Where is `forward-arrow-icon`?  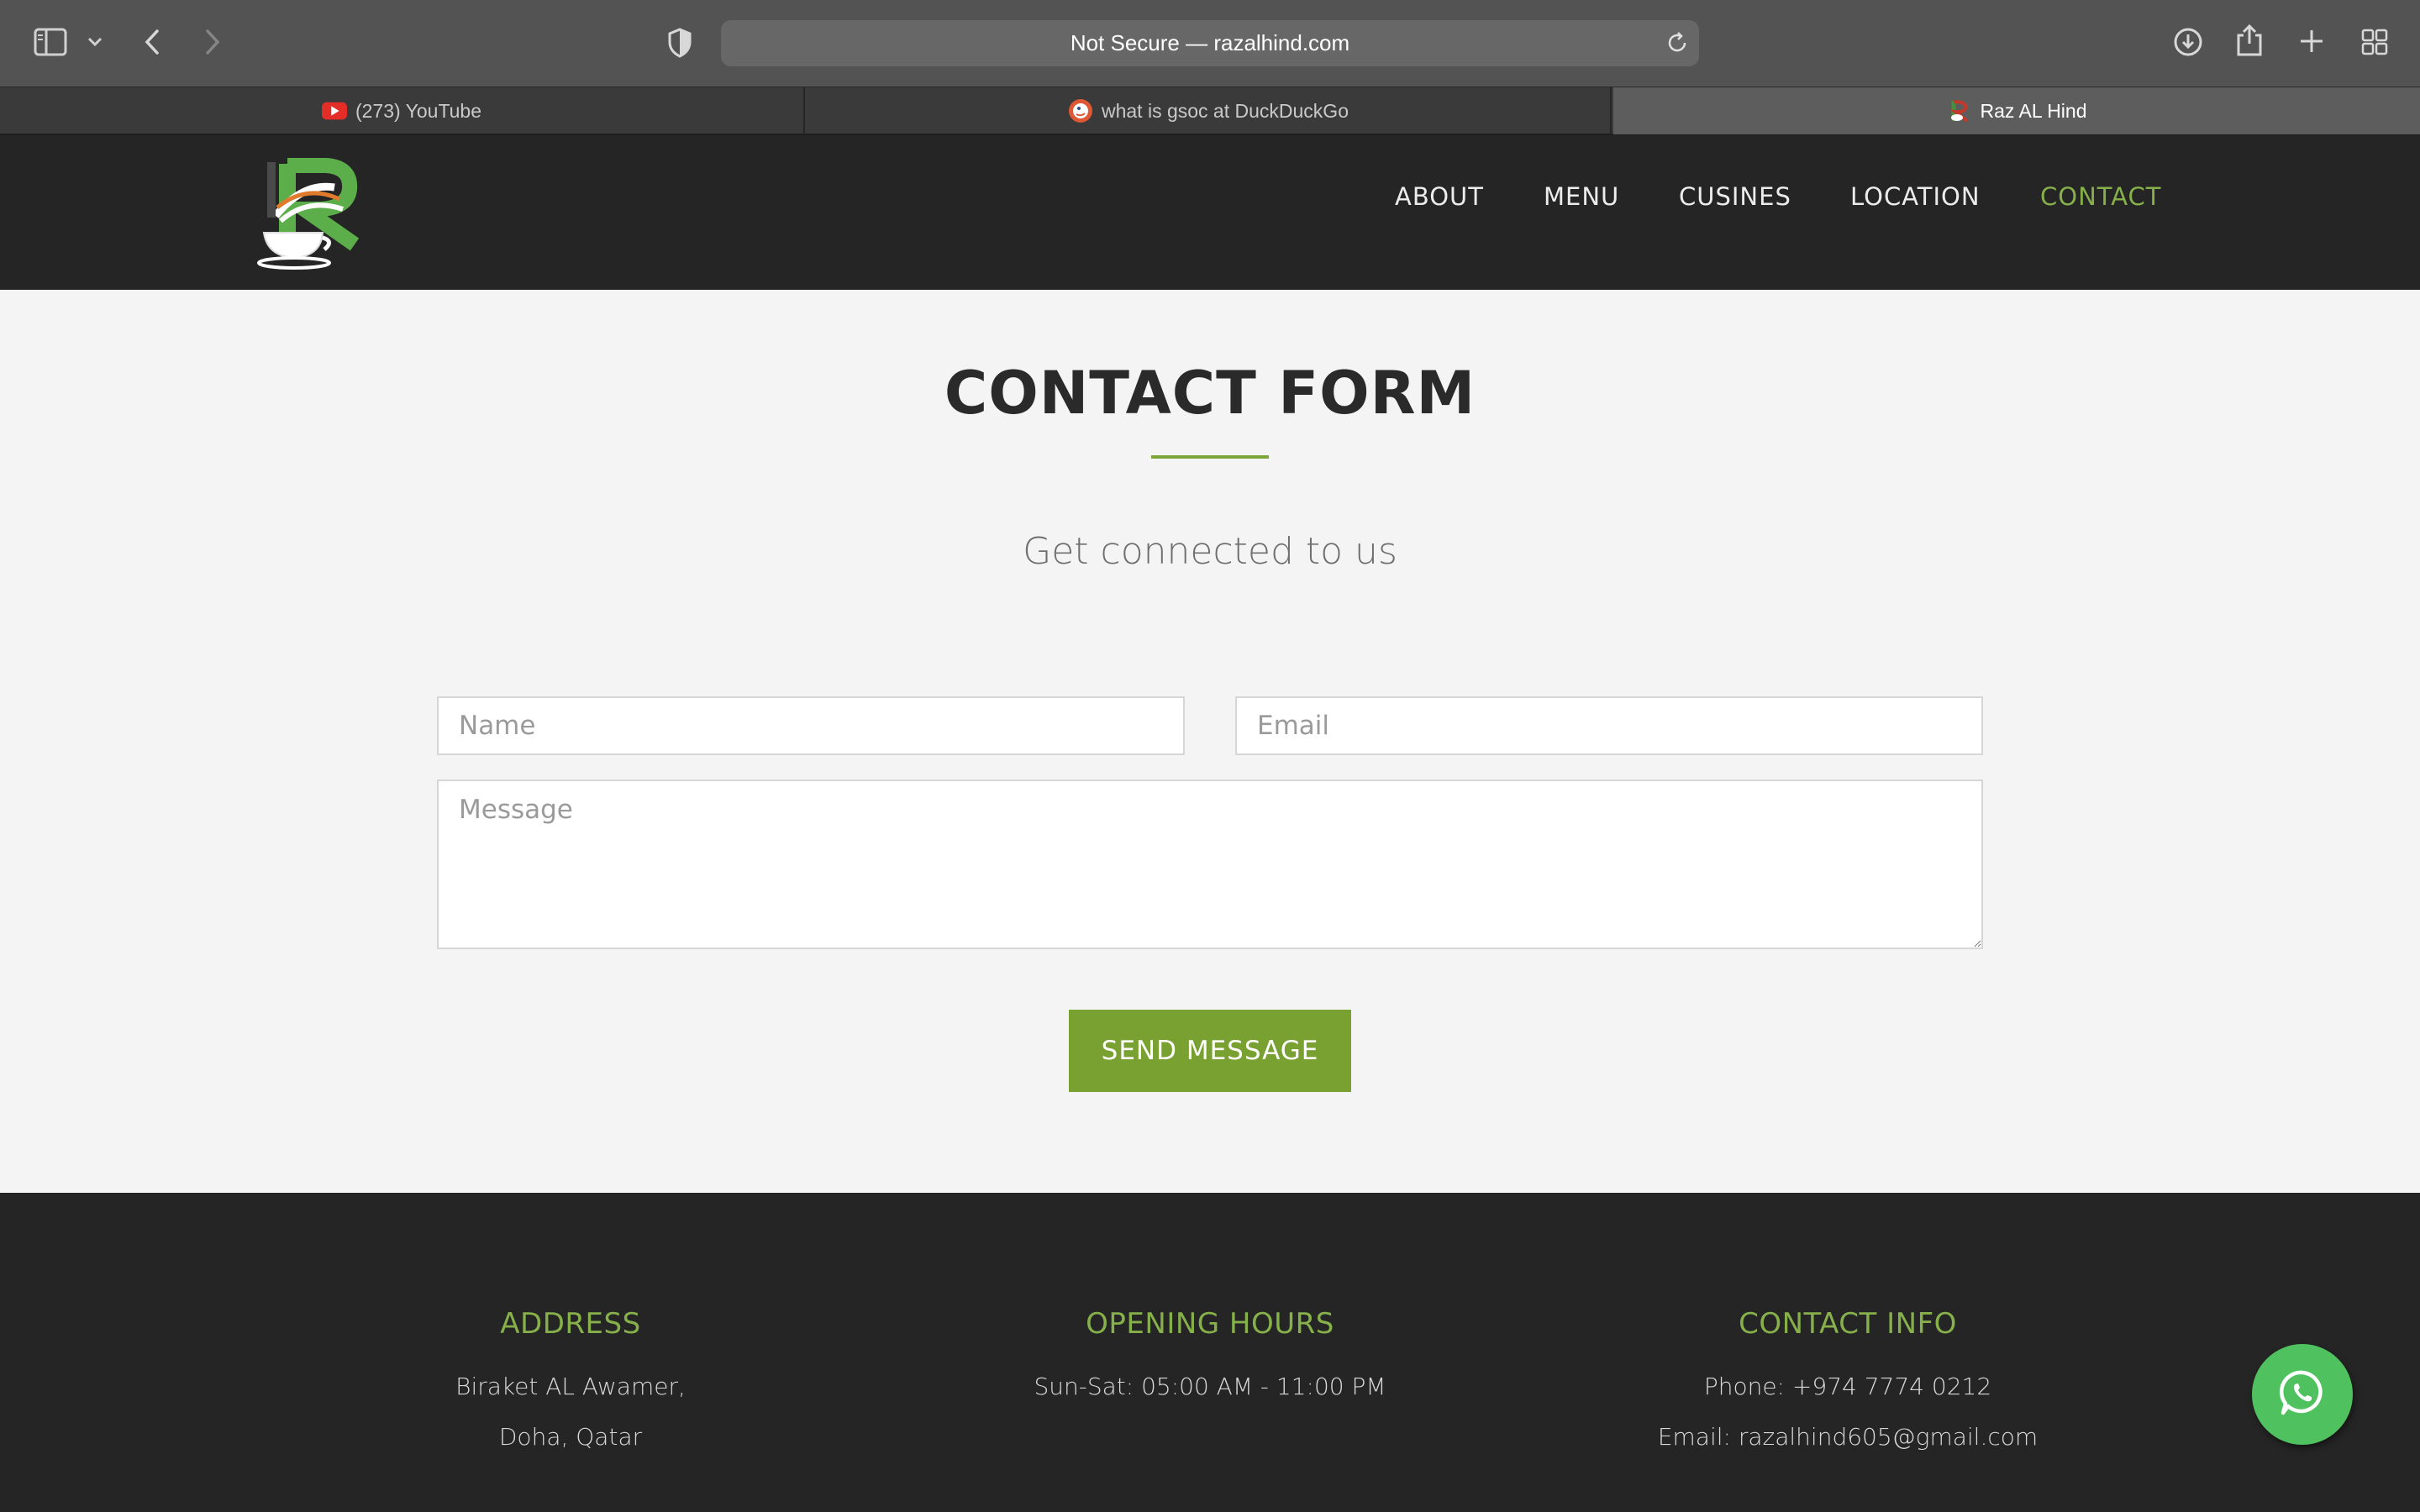
forward-arrow-icon is located at coordinates (212, 42).